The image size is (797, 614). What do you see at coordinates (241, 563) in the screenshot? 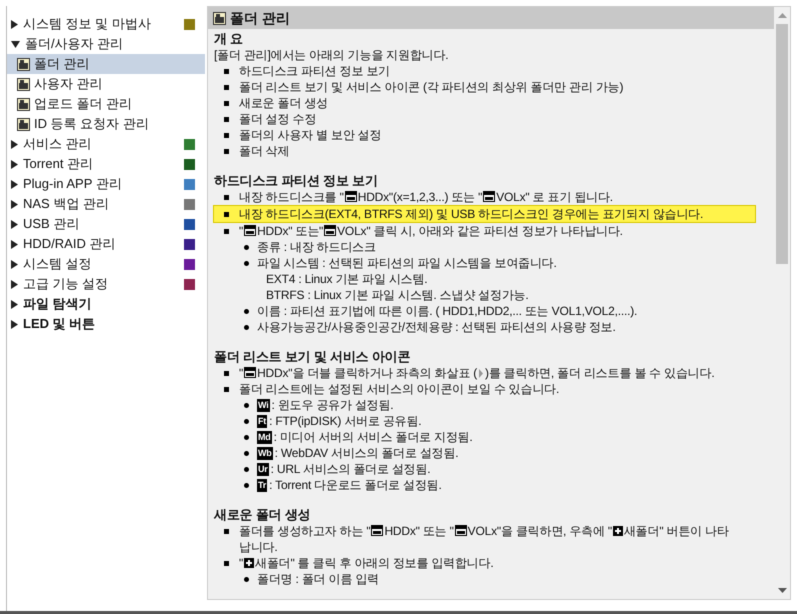
I see `body-text: "` at bounding box center [241, 563].